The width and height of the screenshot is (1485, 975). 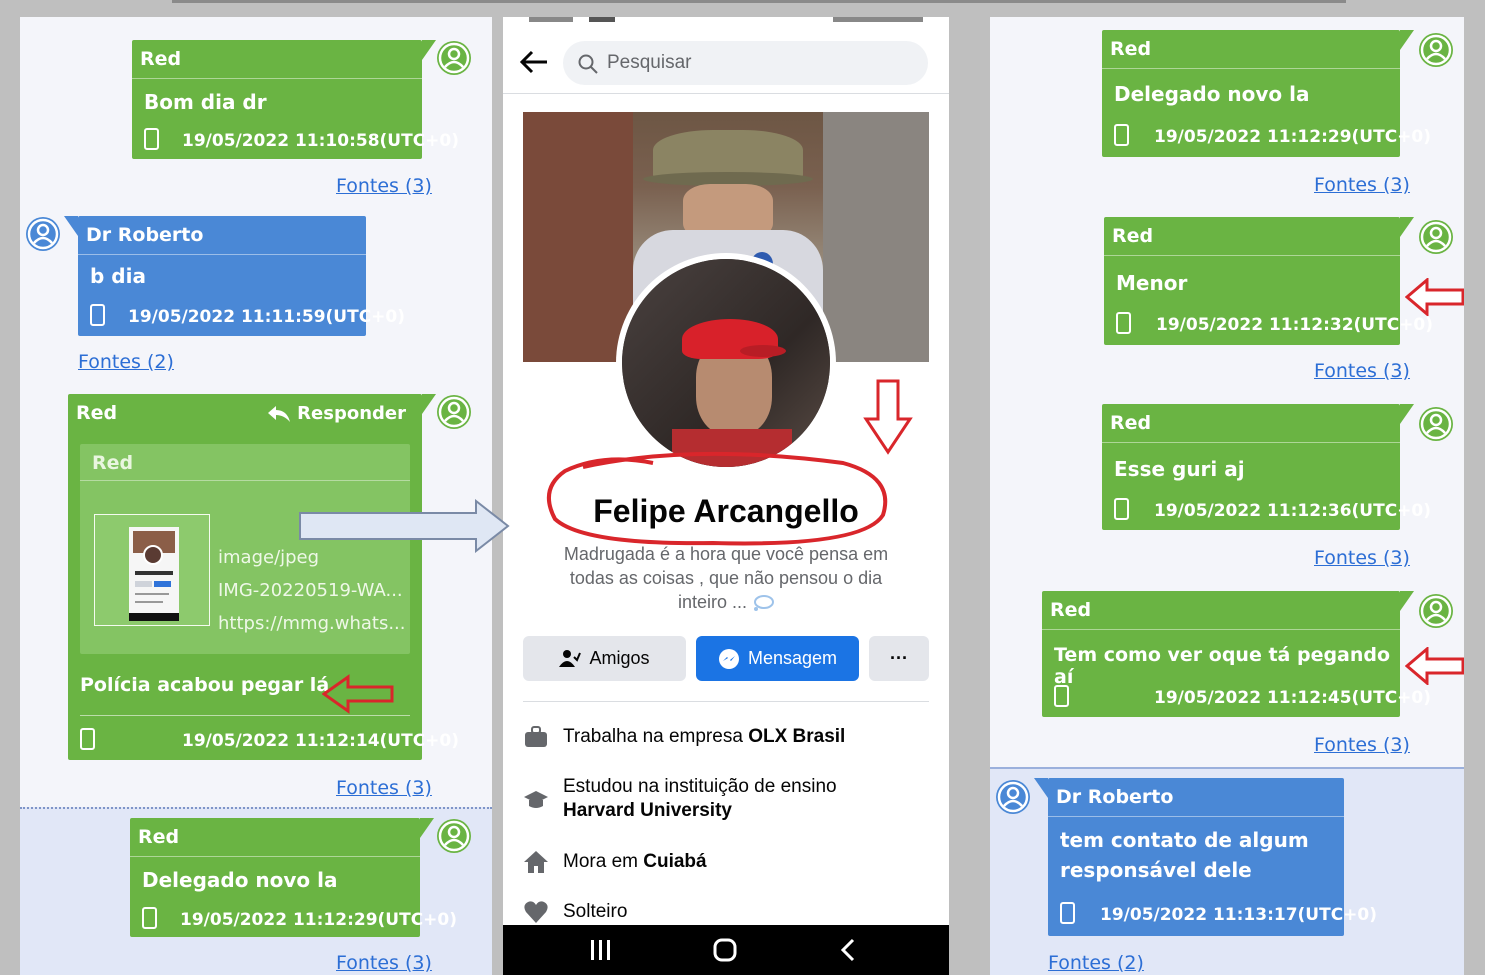 What do you see at coordinates (321, 141) in the screenshot?
I see `message-timestamp: 19/05/2022 11:10:58(UTC+0)` at bounding box center [321, 141].